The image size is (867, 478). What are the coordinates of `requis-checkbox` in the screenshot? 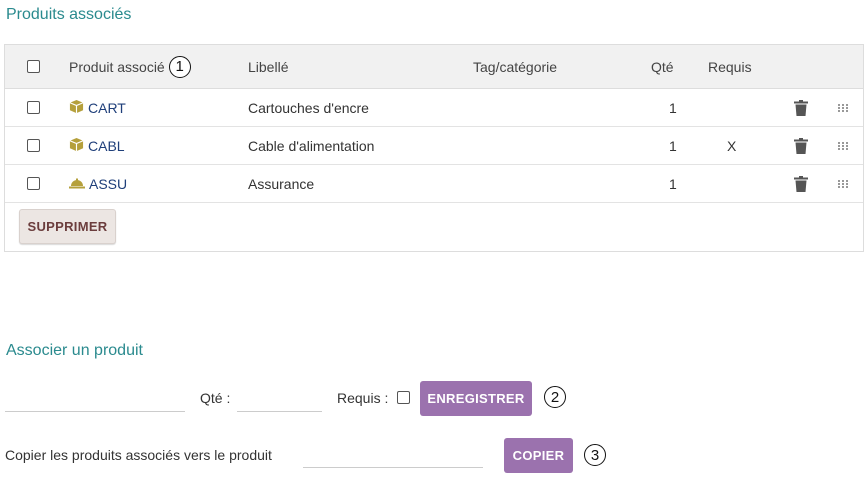 It's located at (403, 397).